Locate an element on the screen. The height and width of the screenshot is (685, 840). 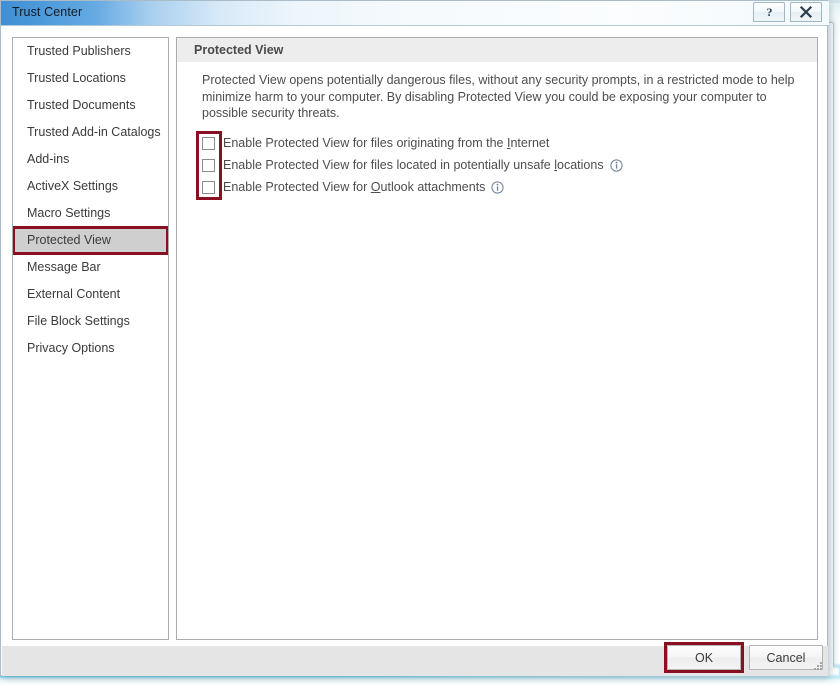
sidebar-item-label: Trusted Add-in Catalogs is located at coordinates (94, 132).